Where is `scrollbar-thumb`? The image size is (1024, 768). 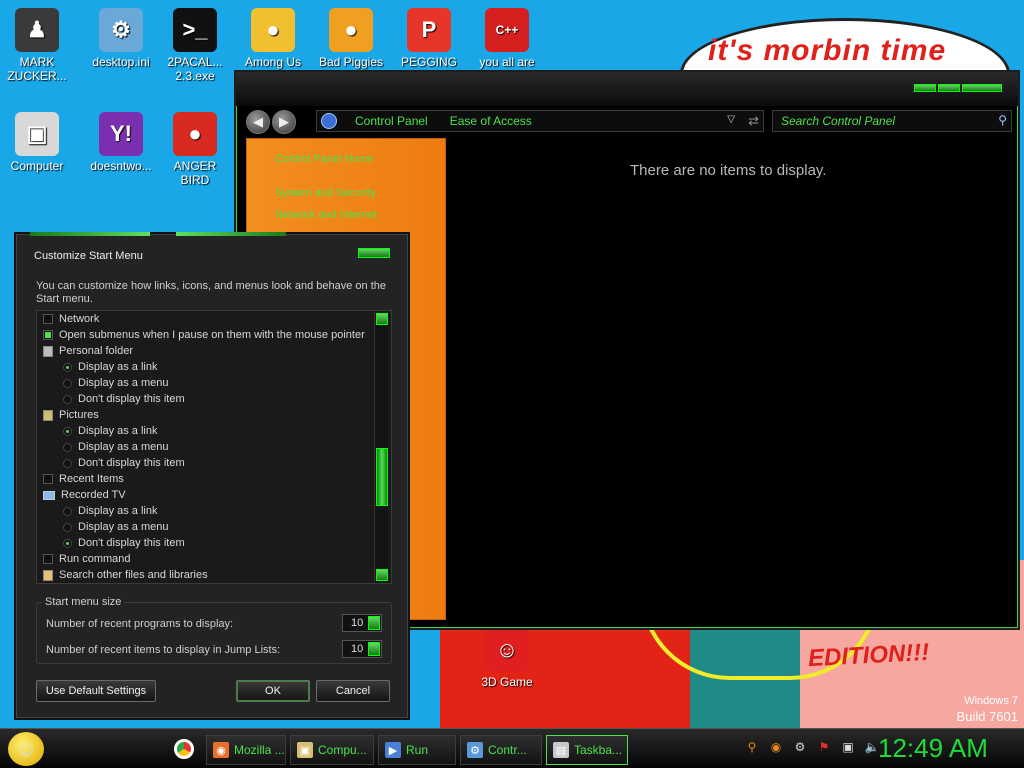
scrollbar-thumb is located at coordinates (382, 477).